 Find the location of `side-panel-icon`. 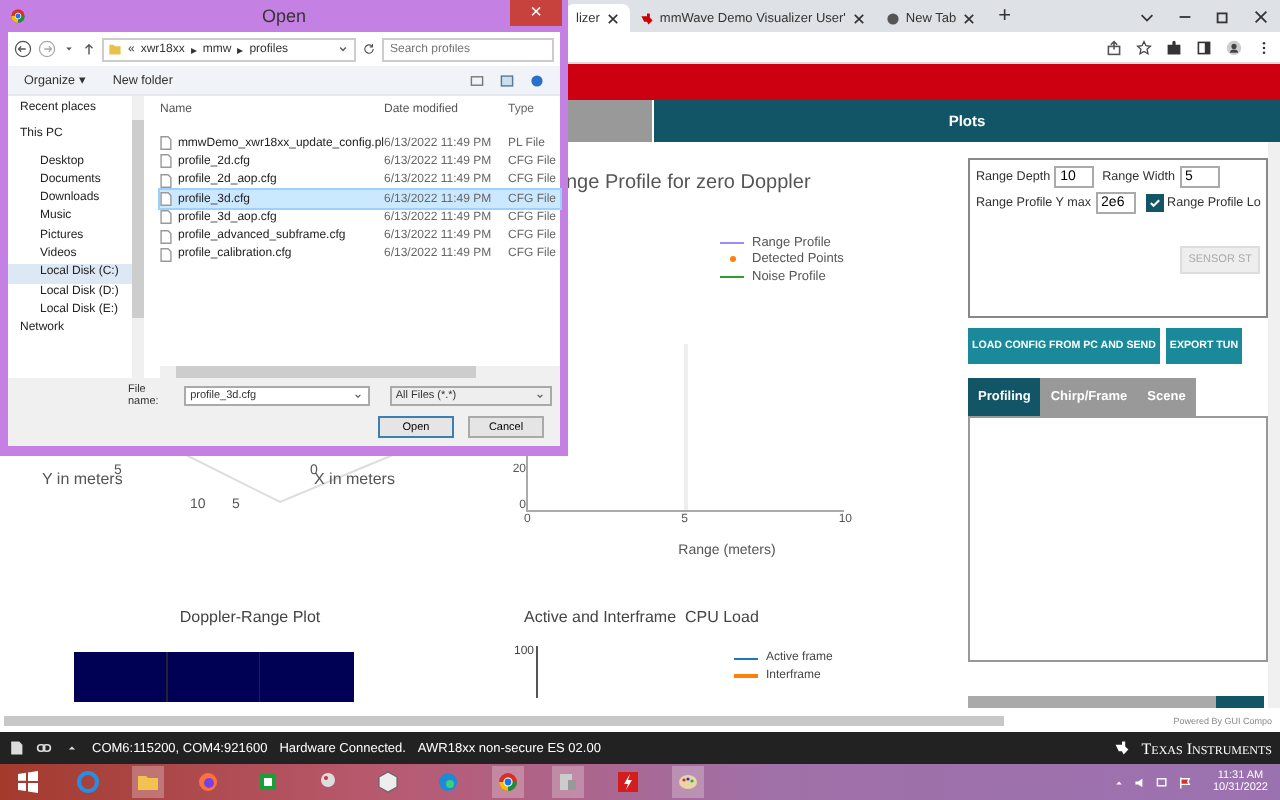

side-panel-icon is located at coordinates (1204, 47).